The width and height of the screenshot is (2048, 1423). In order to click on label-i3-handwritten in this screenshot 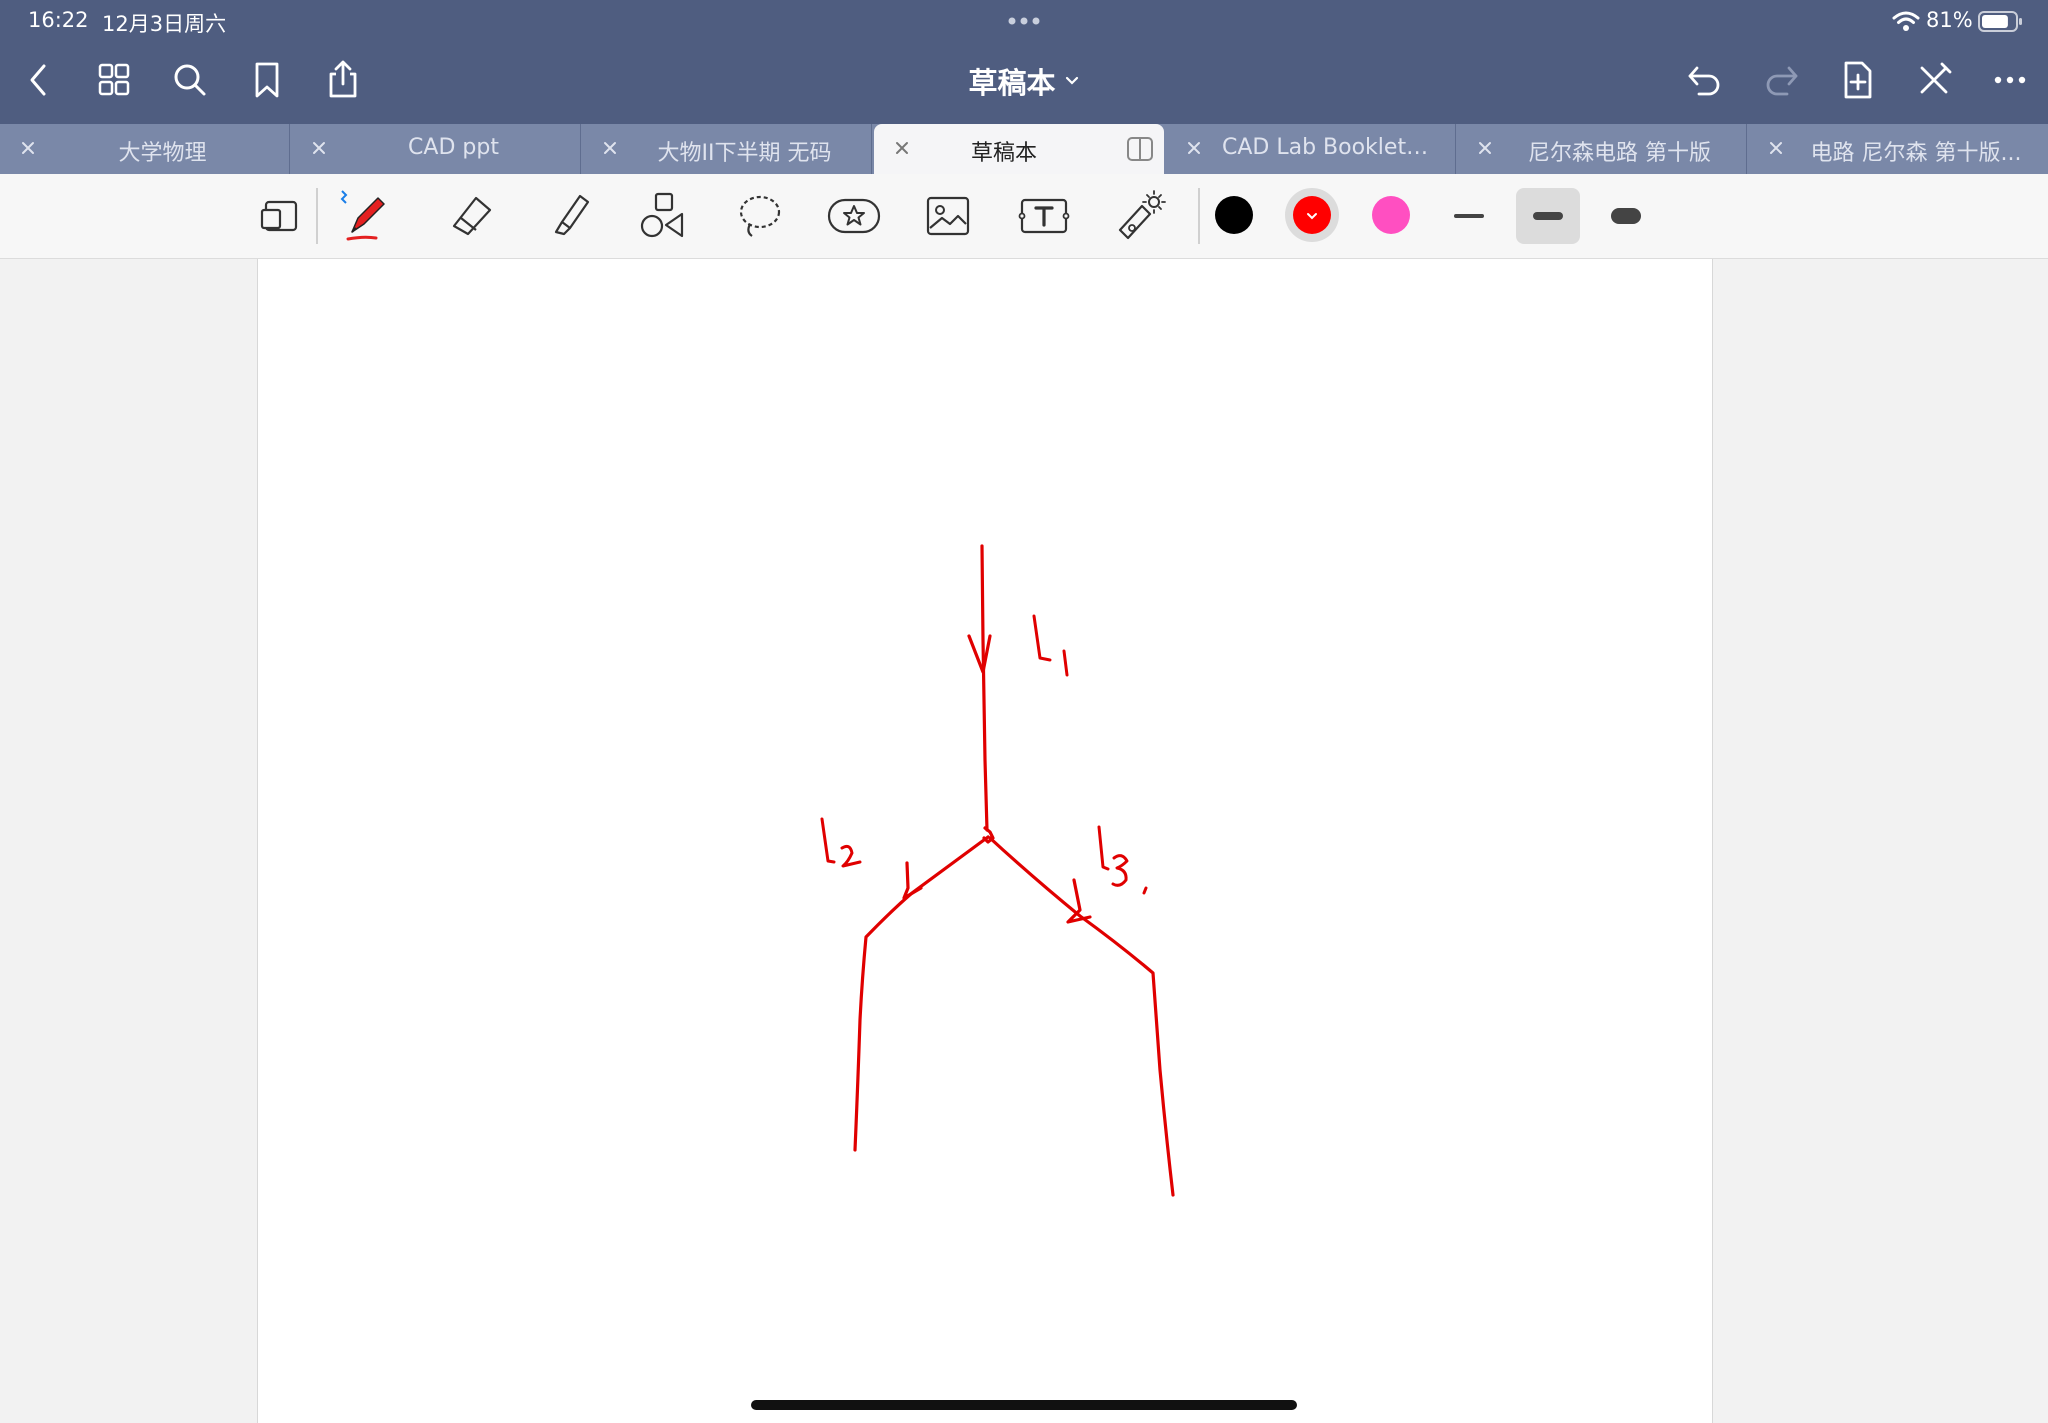, I will do `click(1122, 860)`.